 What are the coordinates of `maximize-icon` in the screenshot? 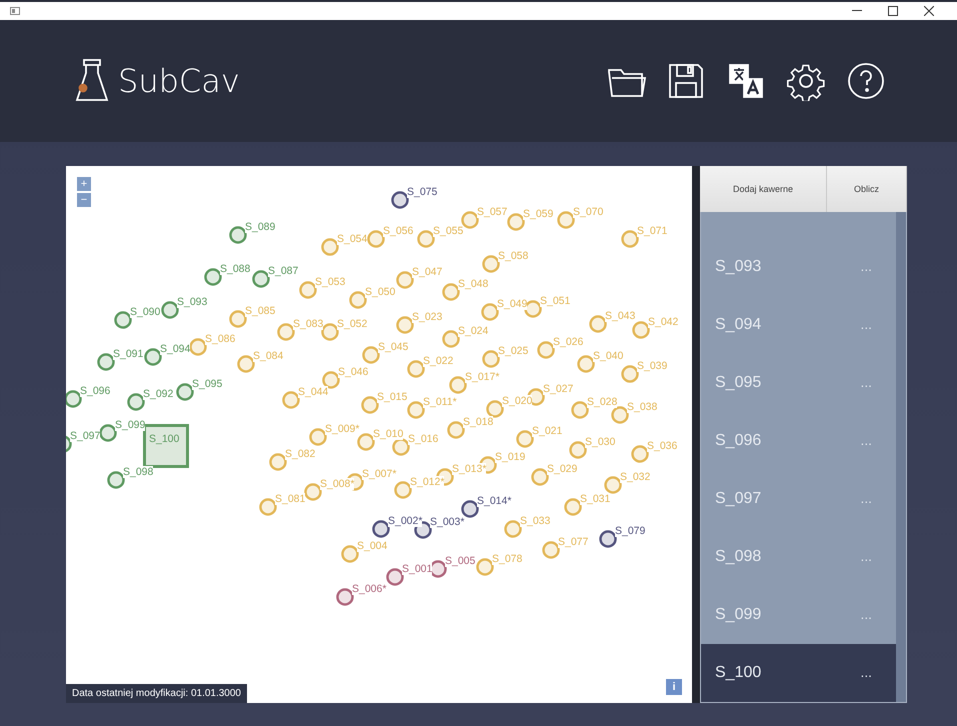 It's located at (893, 11).